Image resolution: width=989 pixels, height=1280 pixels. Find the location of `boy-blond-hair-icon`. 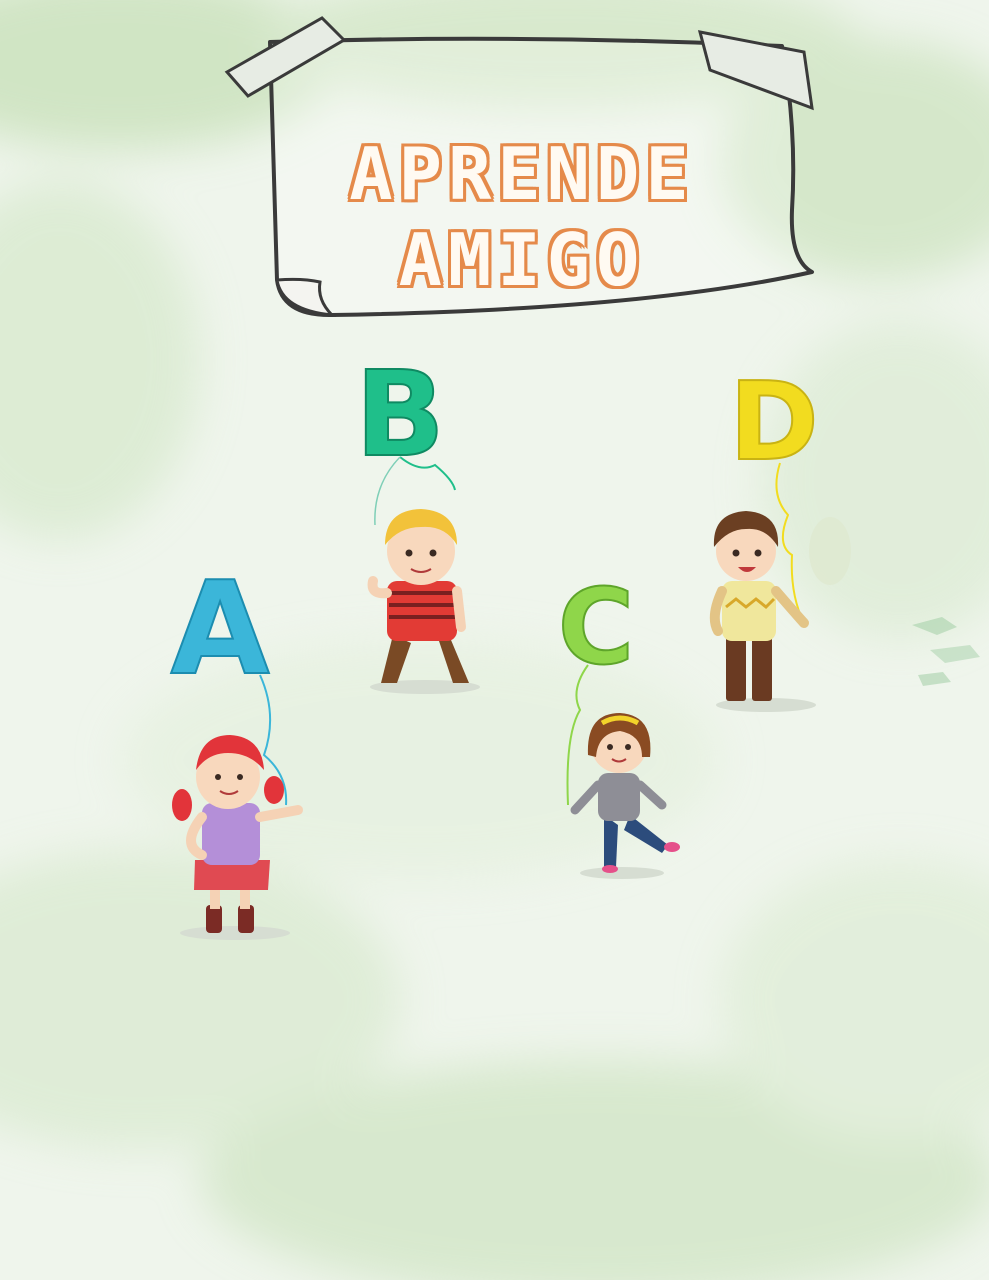

boy-blond-hair-icon is located at coordinates (423, 601).